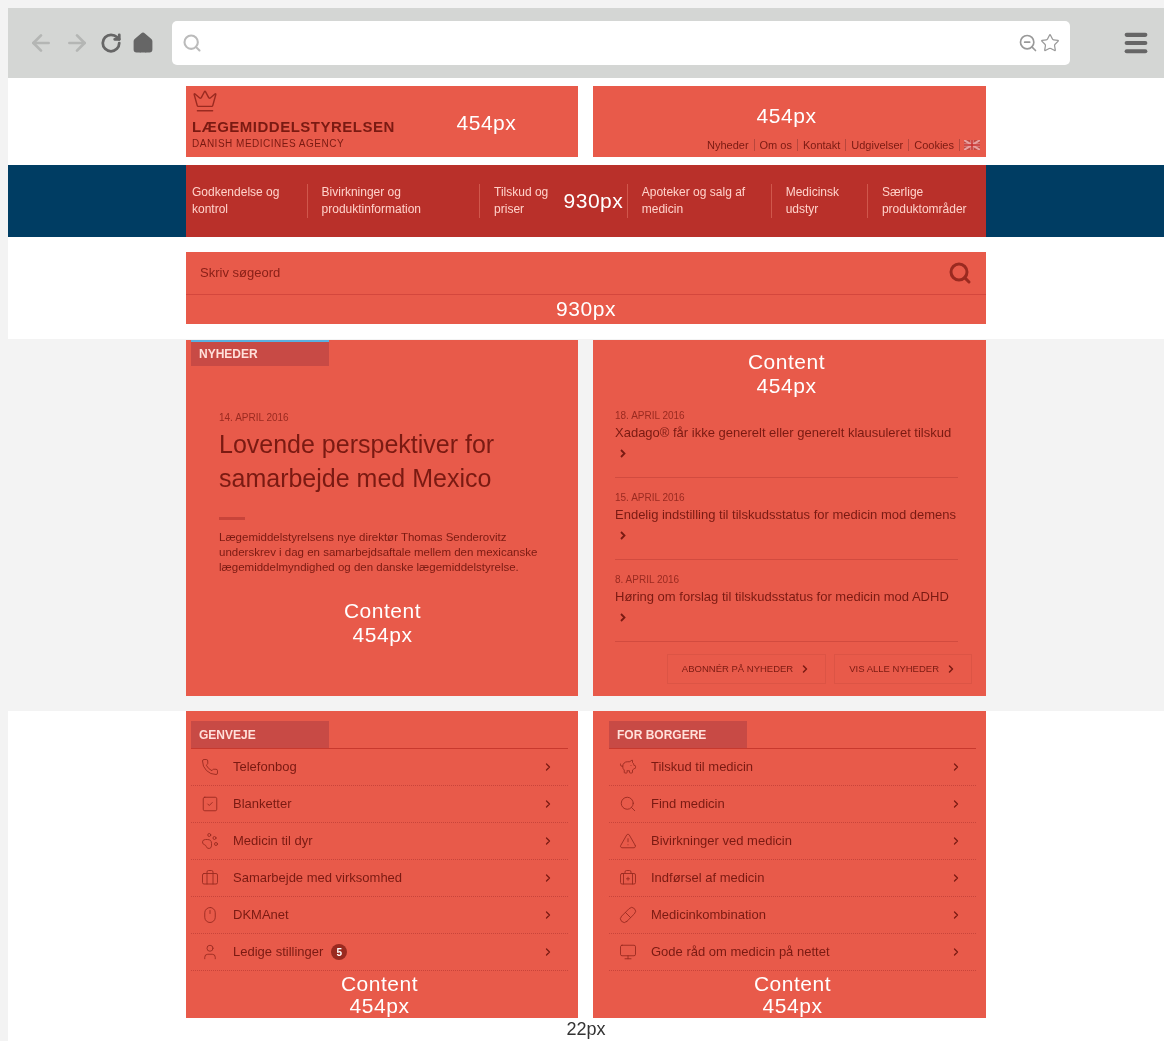 Image resolution: width=1164 pixels, height=1041 pixels. Describe the element at coordinates (721, 841) in the screenshot. I see `link-label: Bivirkninger ved medicin` at that location.